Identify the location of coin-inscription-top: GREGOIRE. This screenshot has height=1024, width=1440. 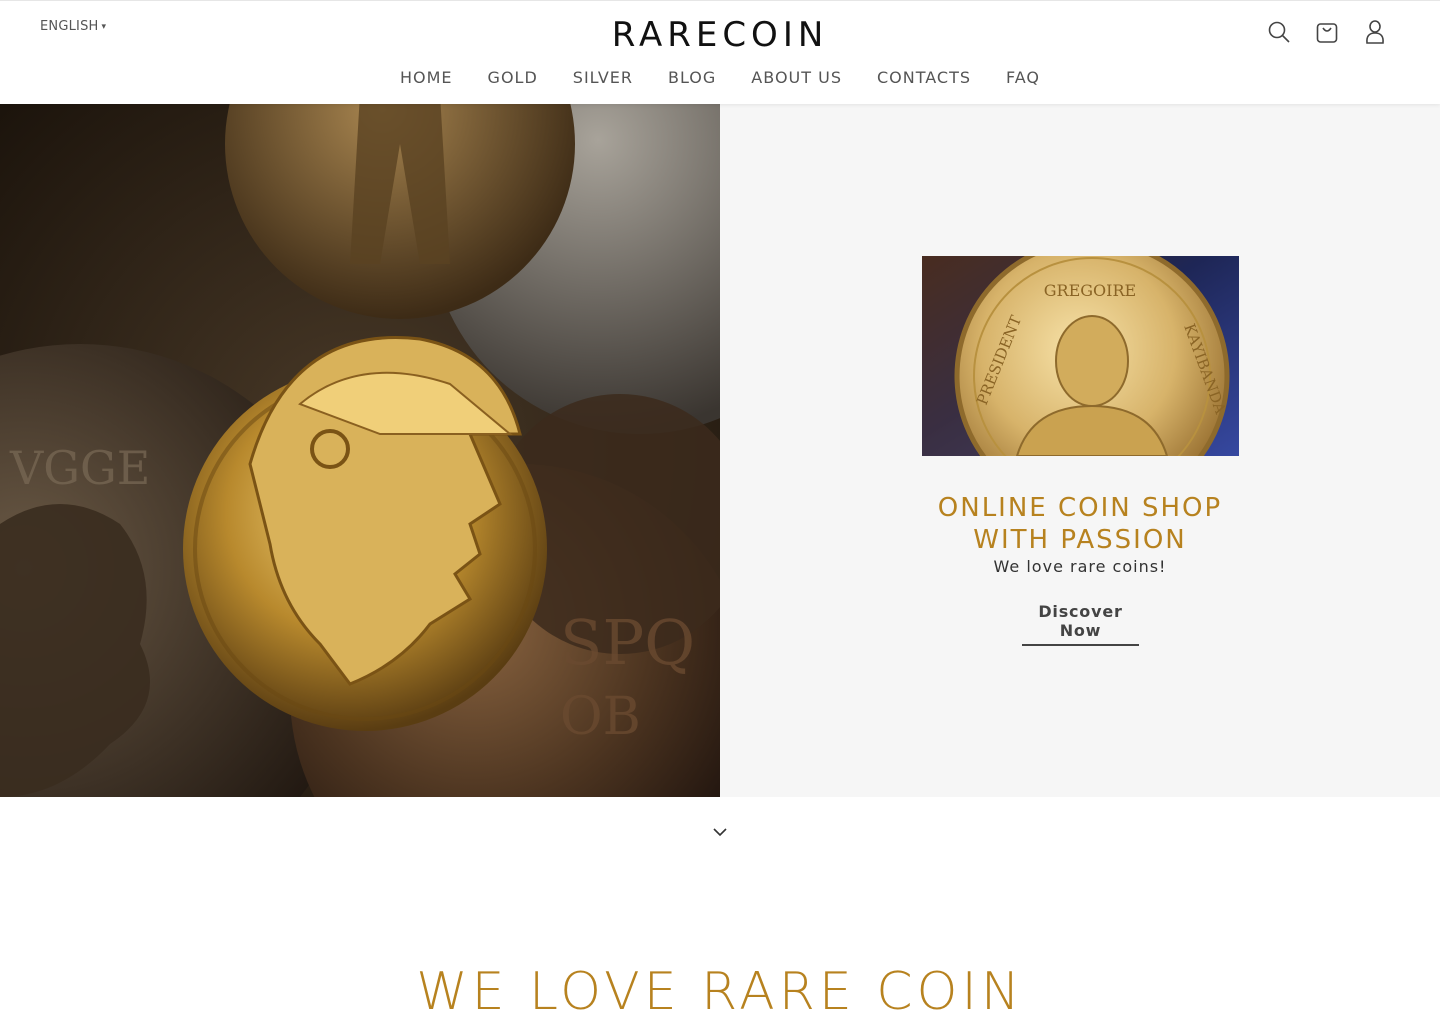
(1090, 290).